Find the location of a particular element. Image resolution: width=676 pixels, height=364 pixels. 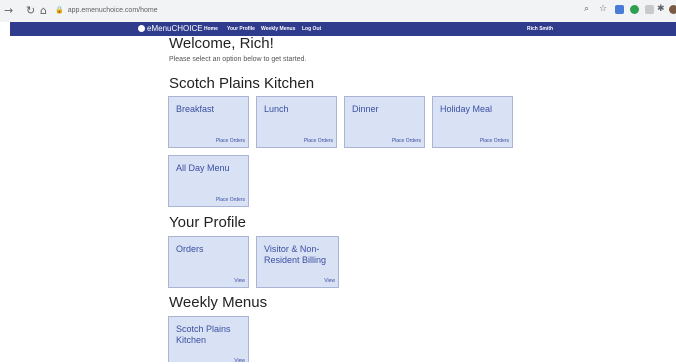

brand-logo: eMenuCHOICE is located at coordinates (170, 29).